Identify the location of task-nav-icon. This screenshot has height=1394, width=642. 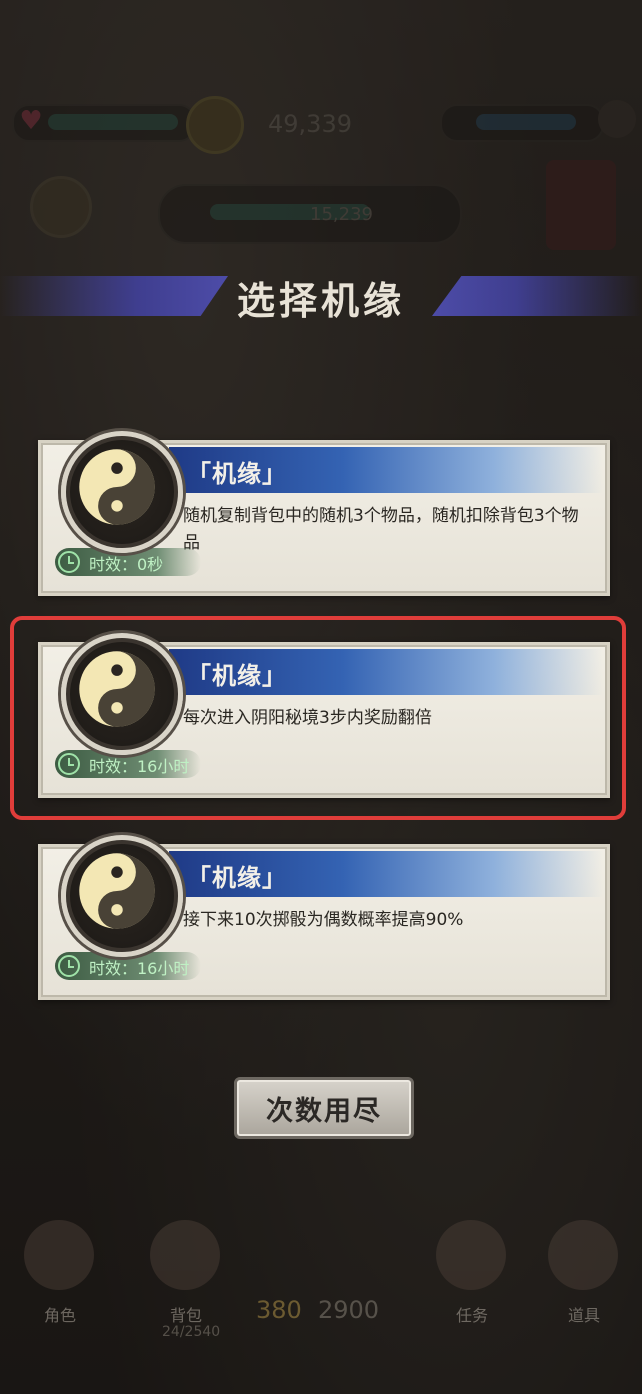
(471, 1255).